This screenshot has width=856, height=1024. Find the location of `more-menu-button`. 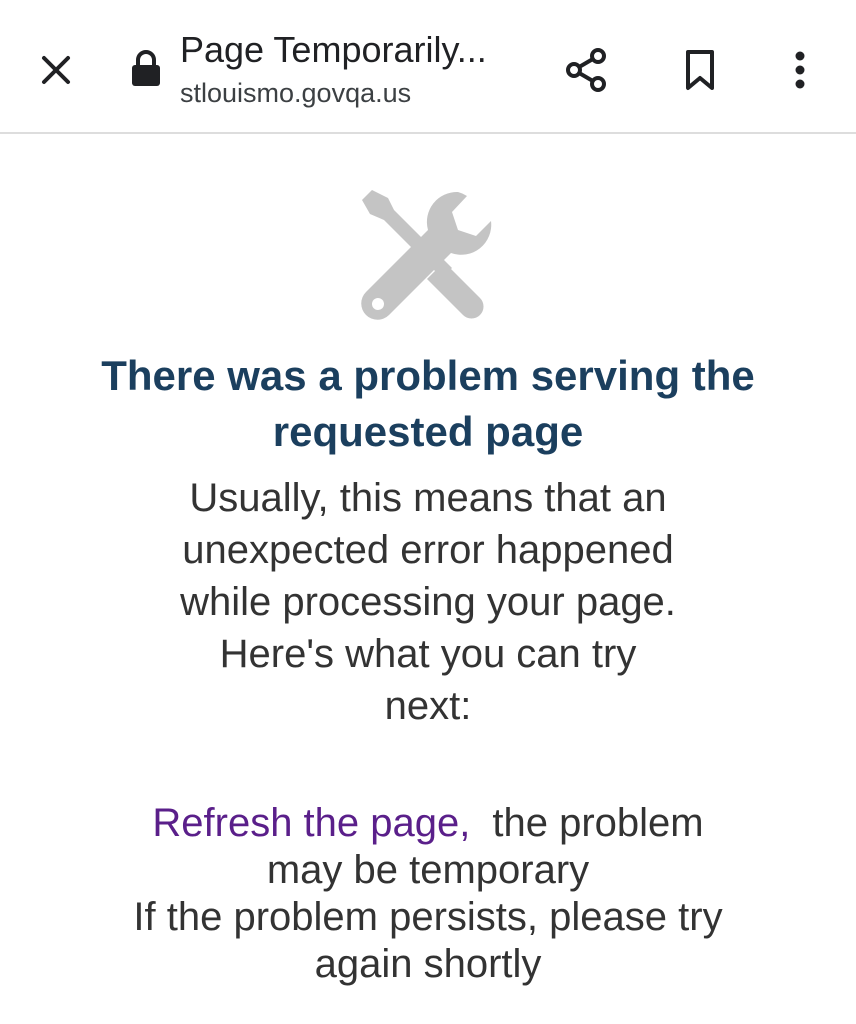

more-menu-button is located at coordinates (800, 70).